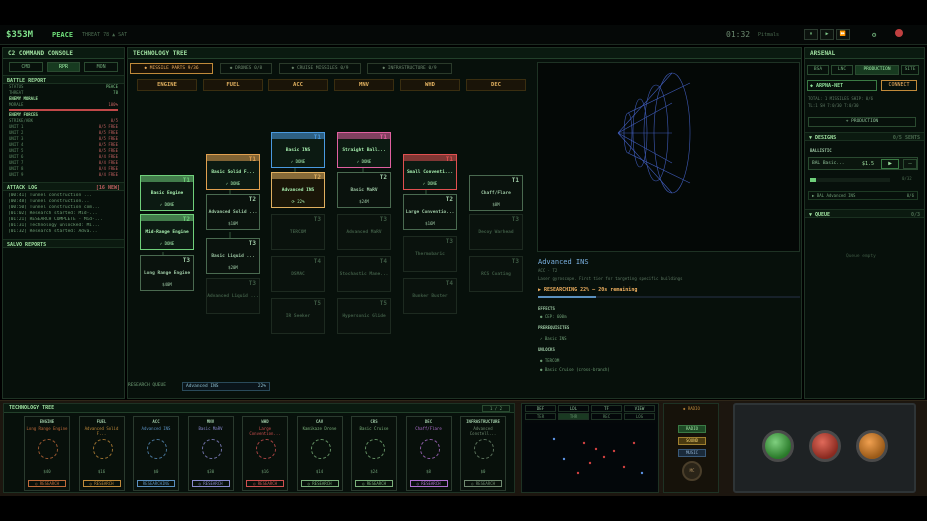 This screenshot has height=521, width=927. Describe the element at coordinates (811, 34) in the screenshot. I see `pause-button: ⏸` at that location.